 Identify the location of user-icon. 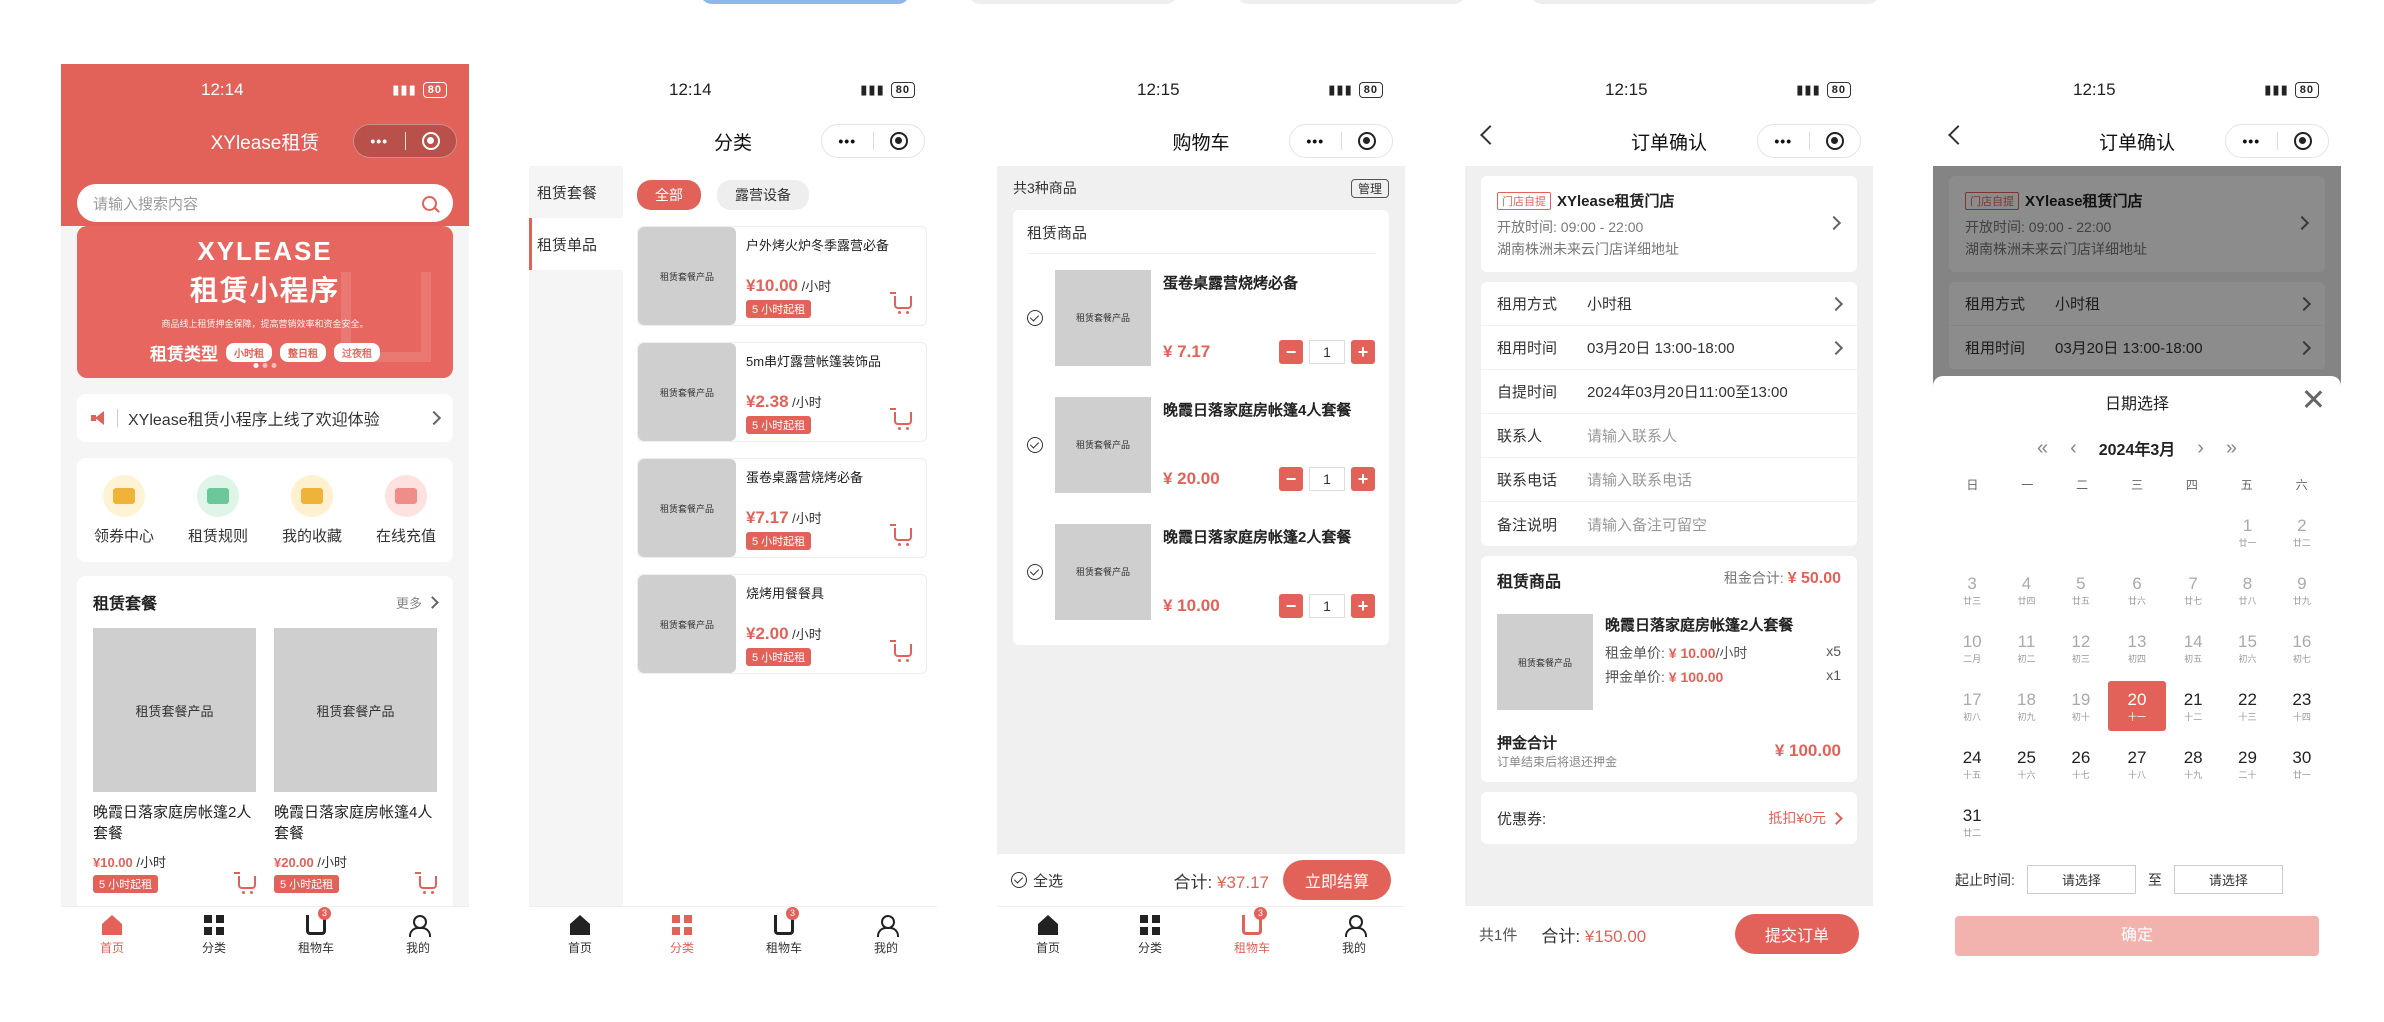
(1355, 926).